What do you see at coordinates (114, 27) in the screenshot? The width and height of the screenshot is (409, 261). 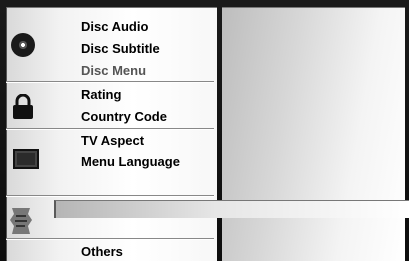 I see `menu-item-disc-audio: Disc Audio` at bounding box center [114, 27].